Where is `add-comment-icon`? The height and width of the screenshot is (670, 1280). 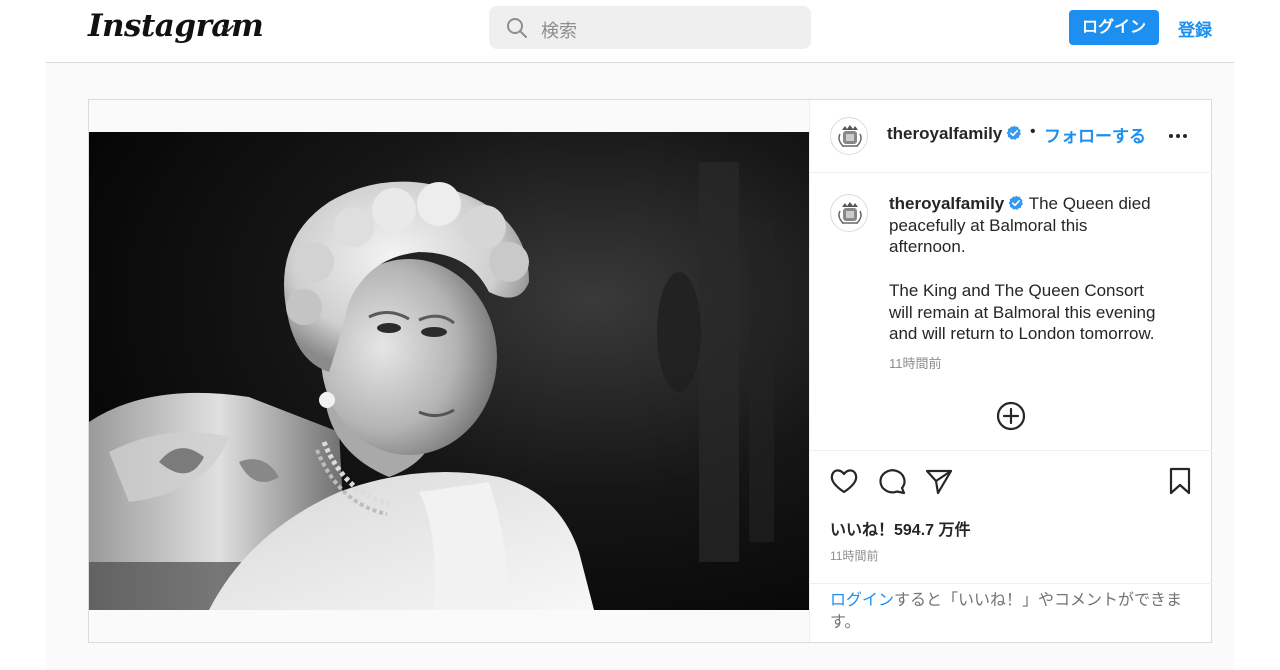
add-comment-icon is located at coordinates (1011, 416).